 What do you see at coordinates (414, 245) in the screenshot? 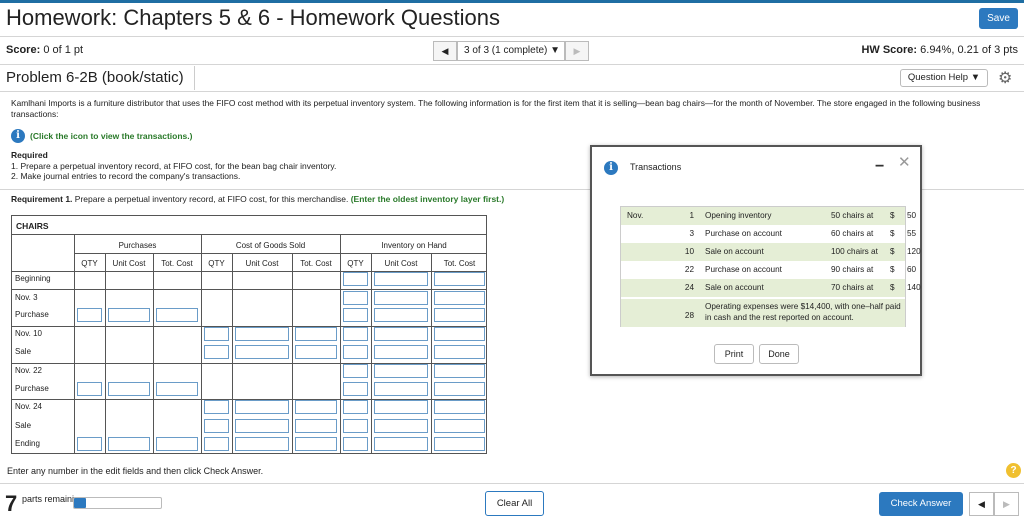
I see `column-group-header: Inventory on Hand` at bounding box center [414, 245].